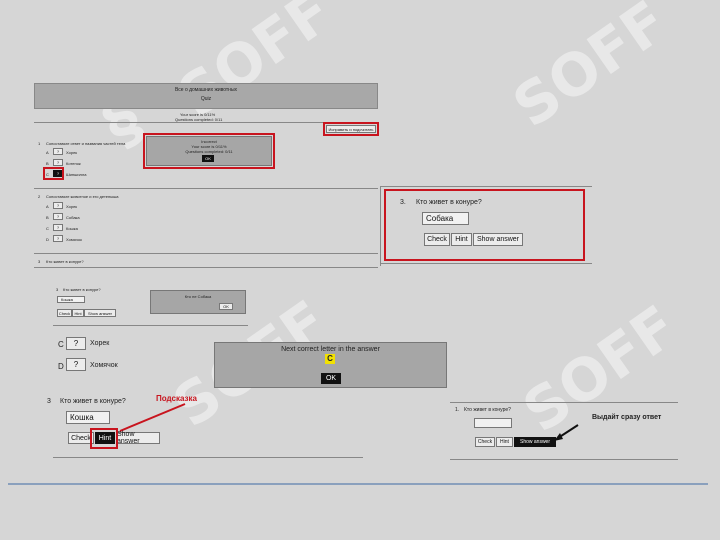  What do you see at coordinates (72, 206) in the screenshot?
I see `q2-row-label: Хорек` at bounding box center [72, 206].